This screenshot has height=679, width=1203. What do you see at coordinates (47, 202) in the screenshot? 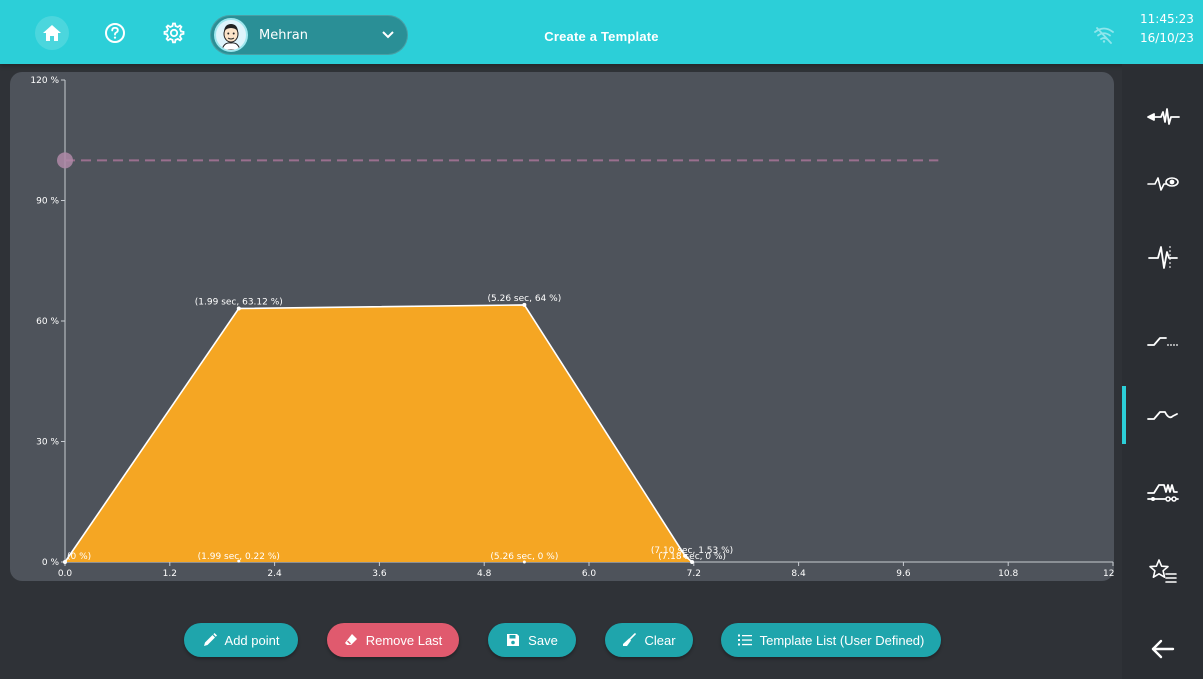
I see `y-tick-label: 90 %` at bounding box center [47, 202].